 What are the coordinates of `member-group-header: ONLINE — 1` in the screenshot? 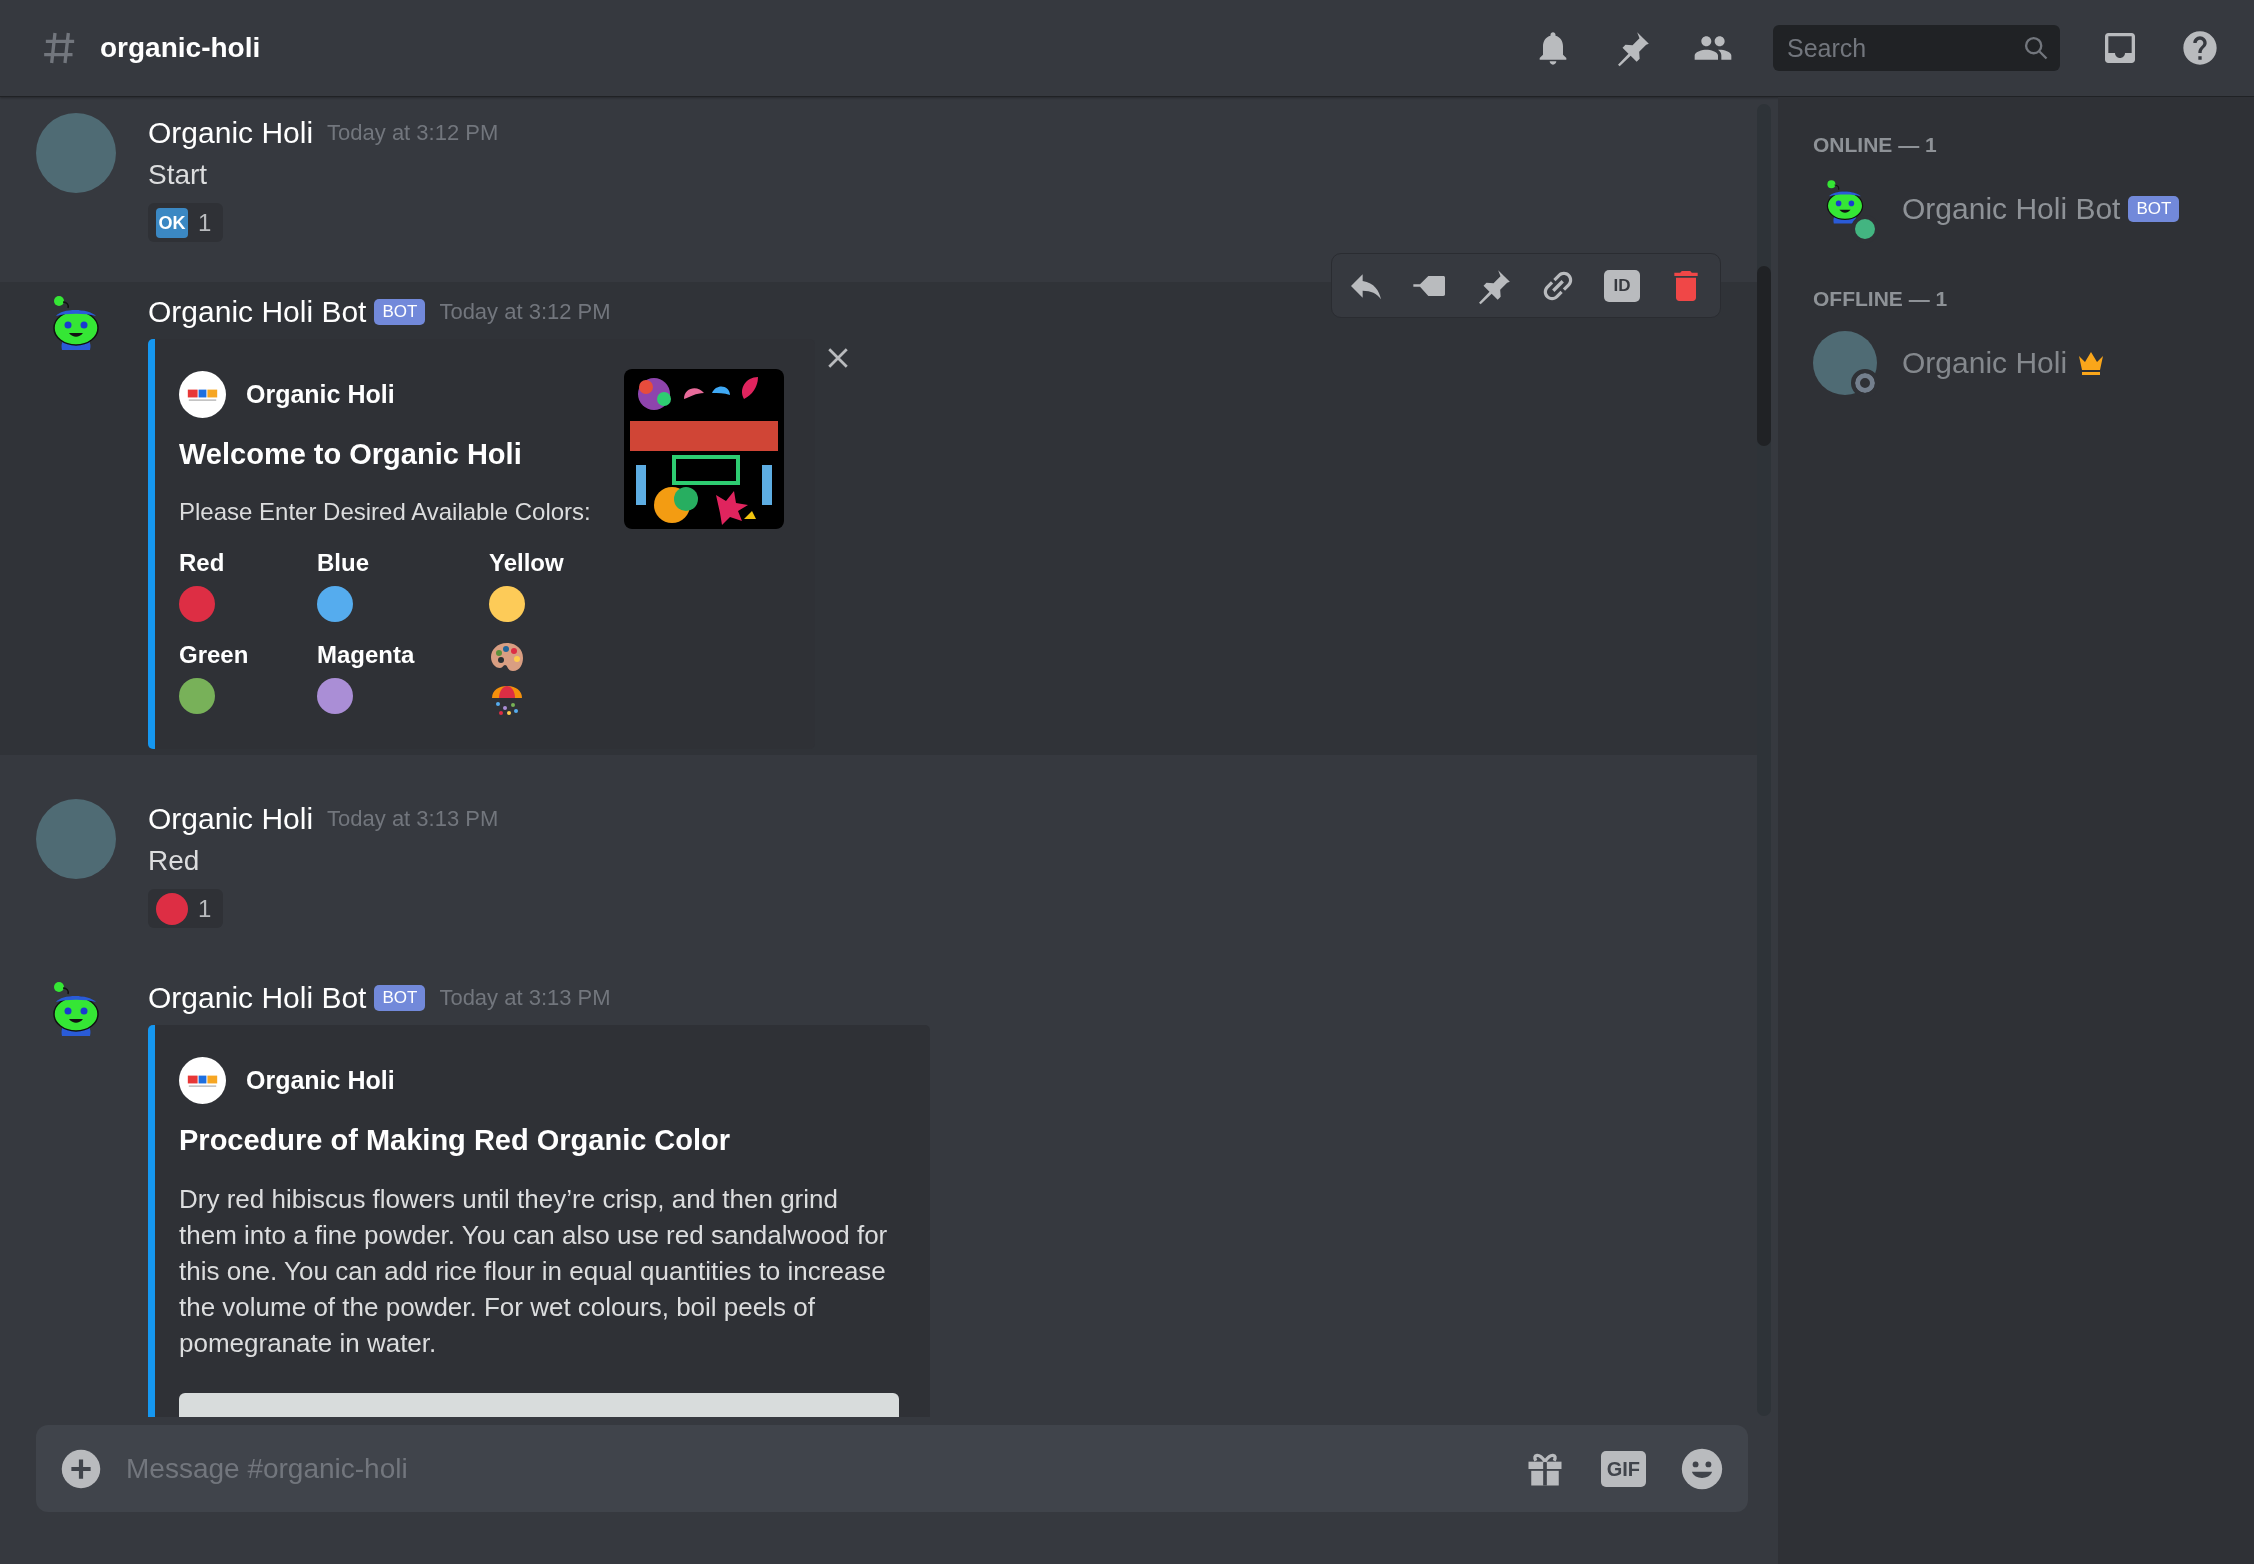 It's located at (1875, 145).